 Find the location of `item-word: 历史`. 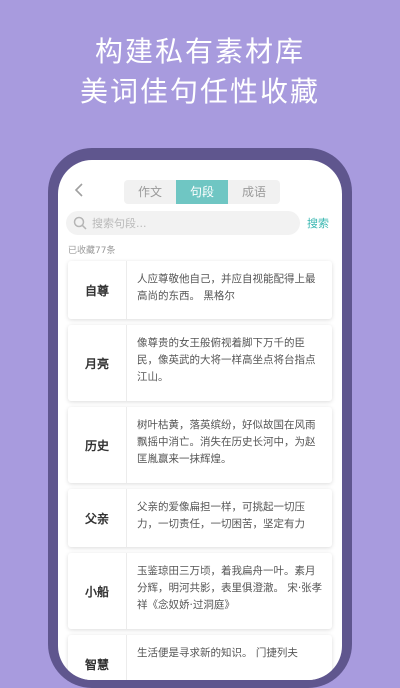

item-word: 历史 is located at coordinates (97, 445).